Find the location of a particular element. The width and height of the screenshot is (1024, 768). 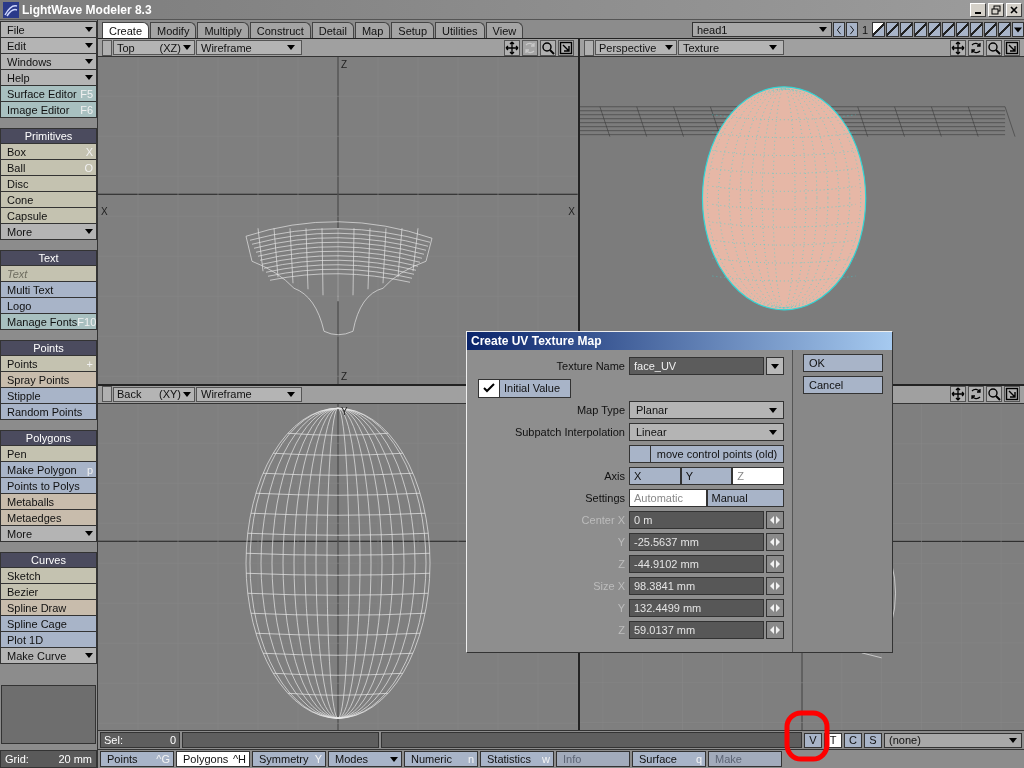

tool-button: Make Polygon p is located at coordinates (48, 469).